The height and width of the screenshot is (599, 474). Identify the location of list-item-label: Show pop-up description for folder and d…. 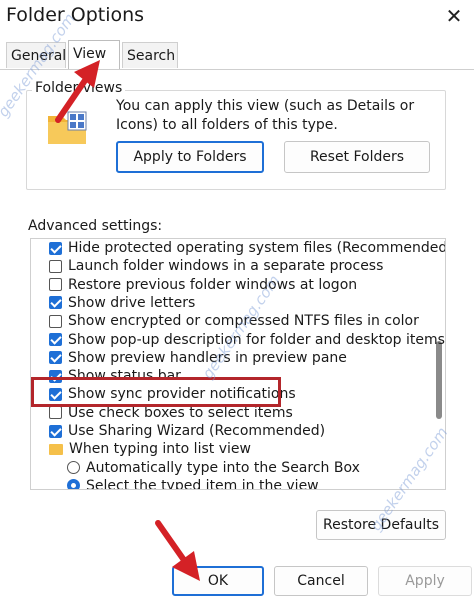
(256, 339).